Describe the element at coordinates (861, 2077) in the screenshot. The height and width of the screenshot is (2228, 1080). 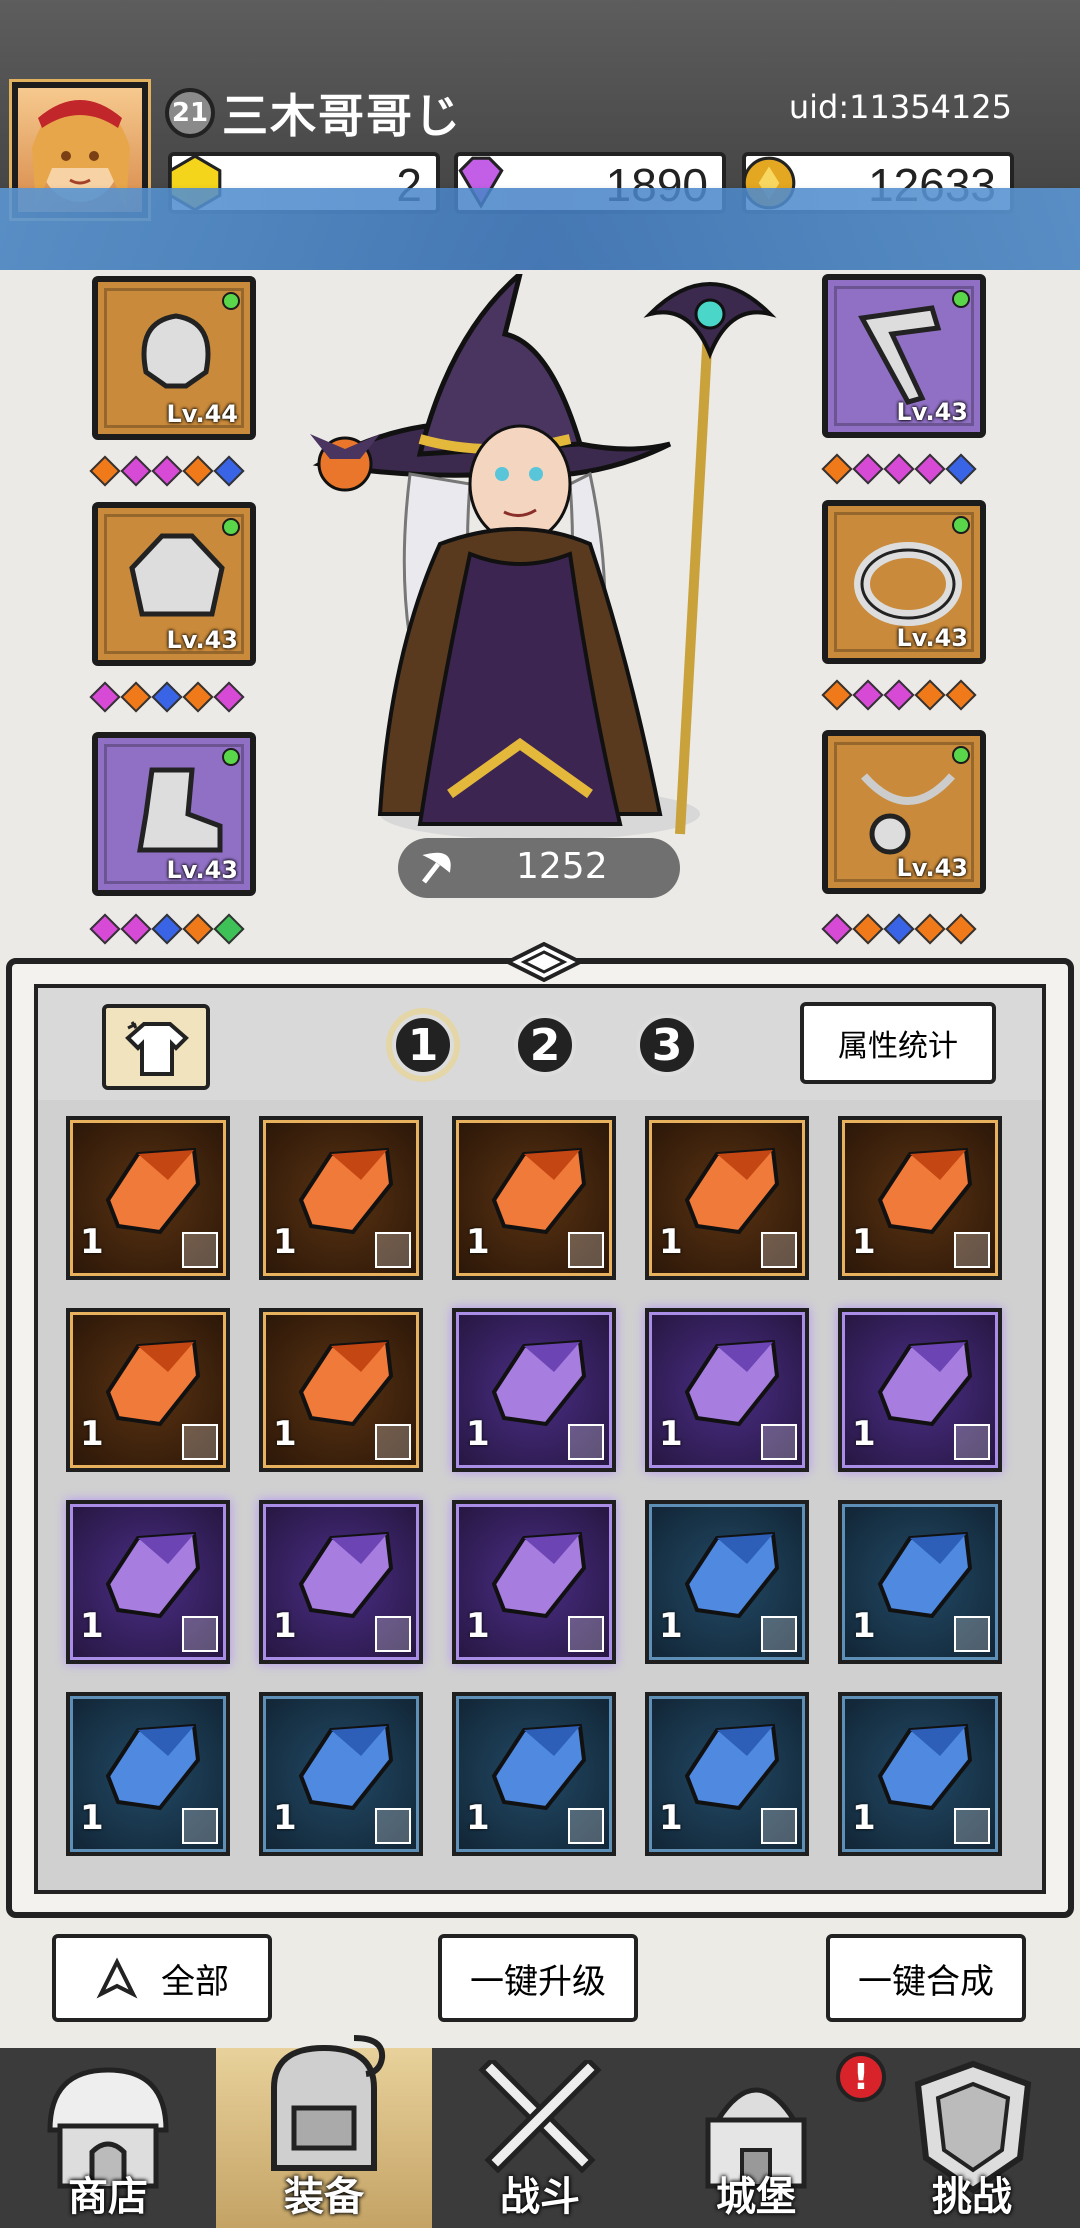
I see `castle-notification-badge: !` at that location.